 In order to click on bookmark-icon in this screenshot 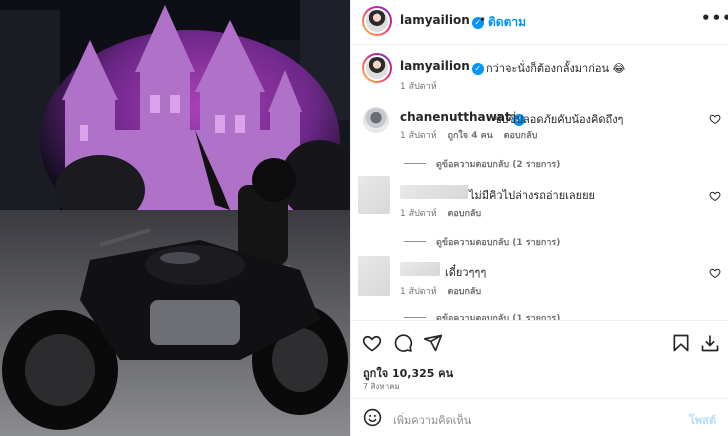, I will do `click(681, 343)`.